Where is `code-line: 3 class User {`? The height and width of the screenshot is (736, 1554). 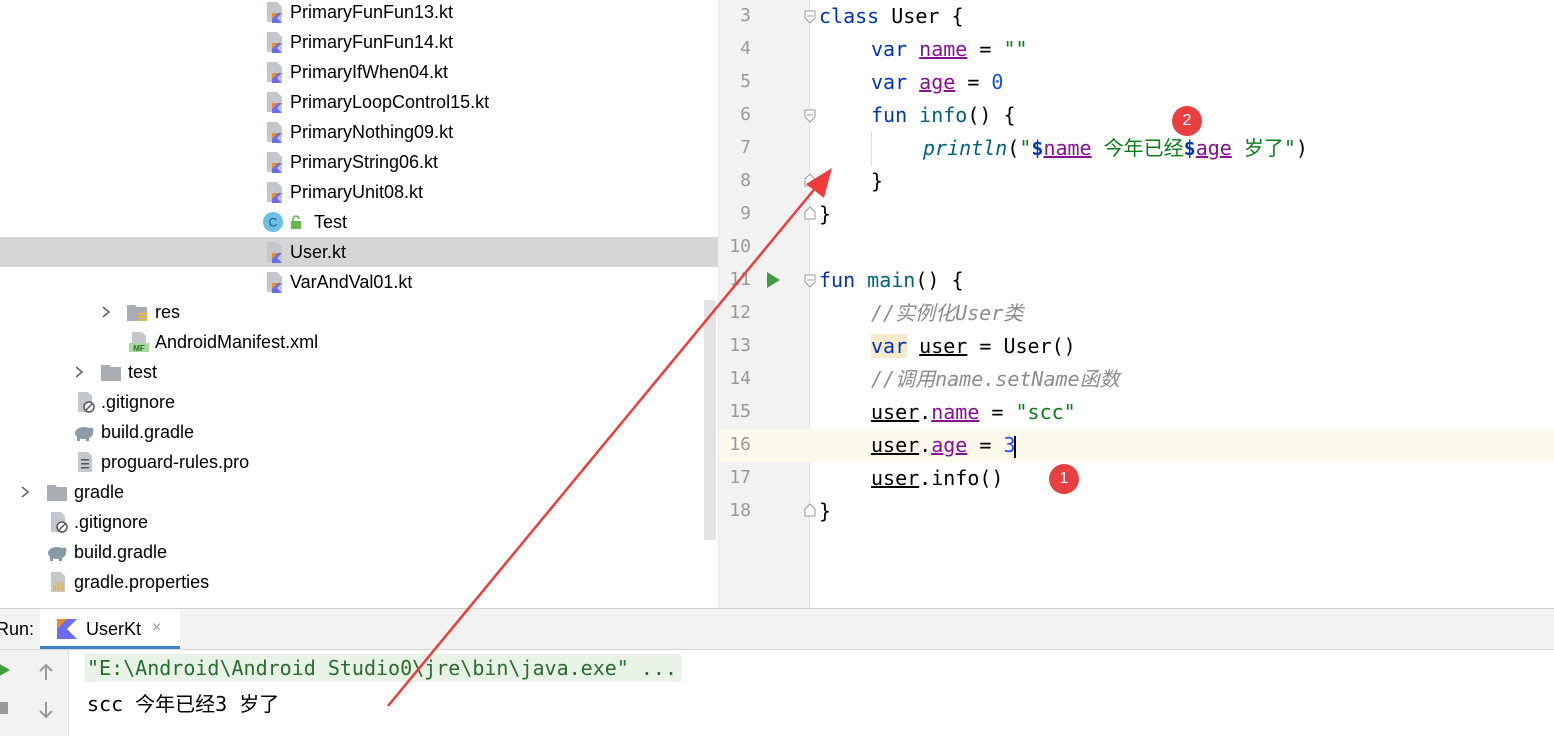 code-line: 3 class User { is located at coordinates (1136, 16).